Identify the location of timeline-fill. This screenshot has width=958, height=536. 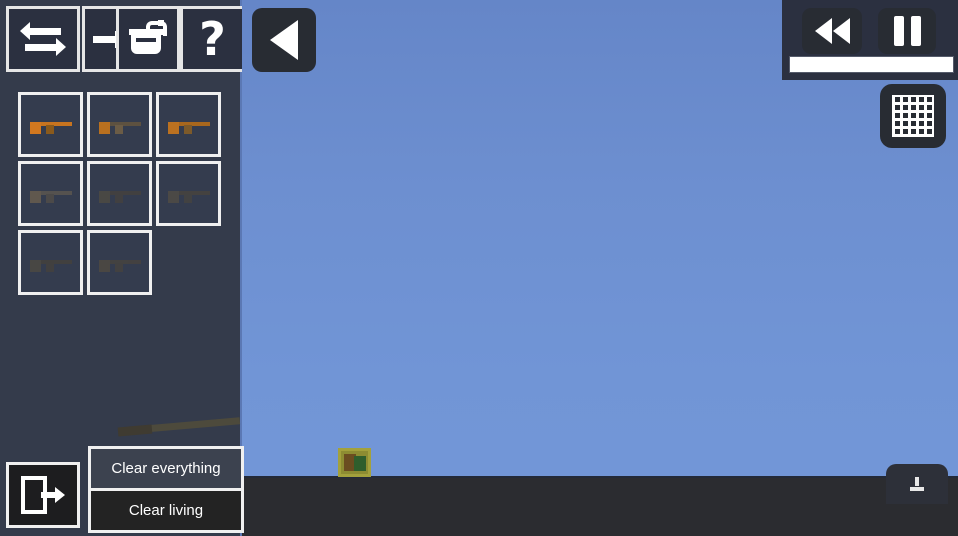
(871, 64).